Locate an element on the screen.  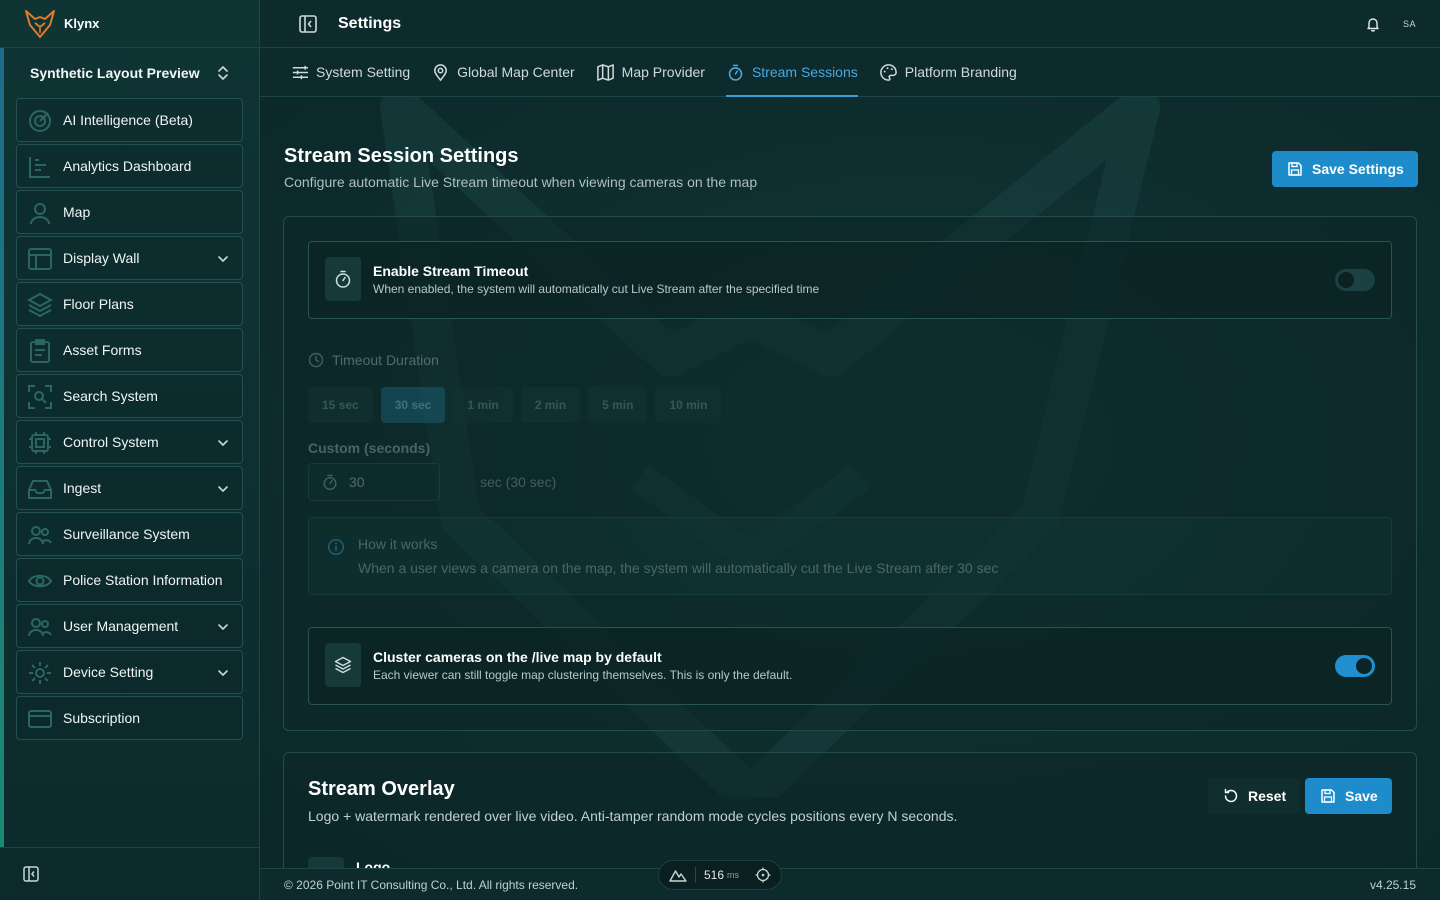
sidebar-item-user-management: User Management is located at coordinates (129, 626).